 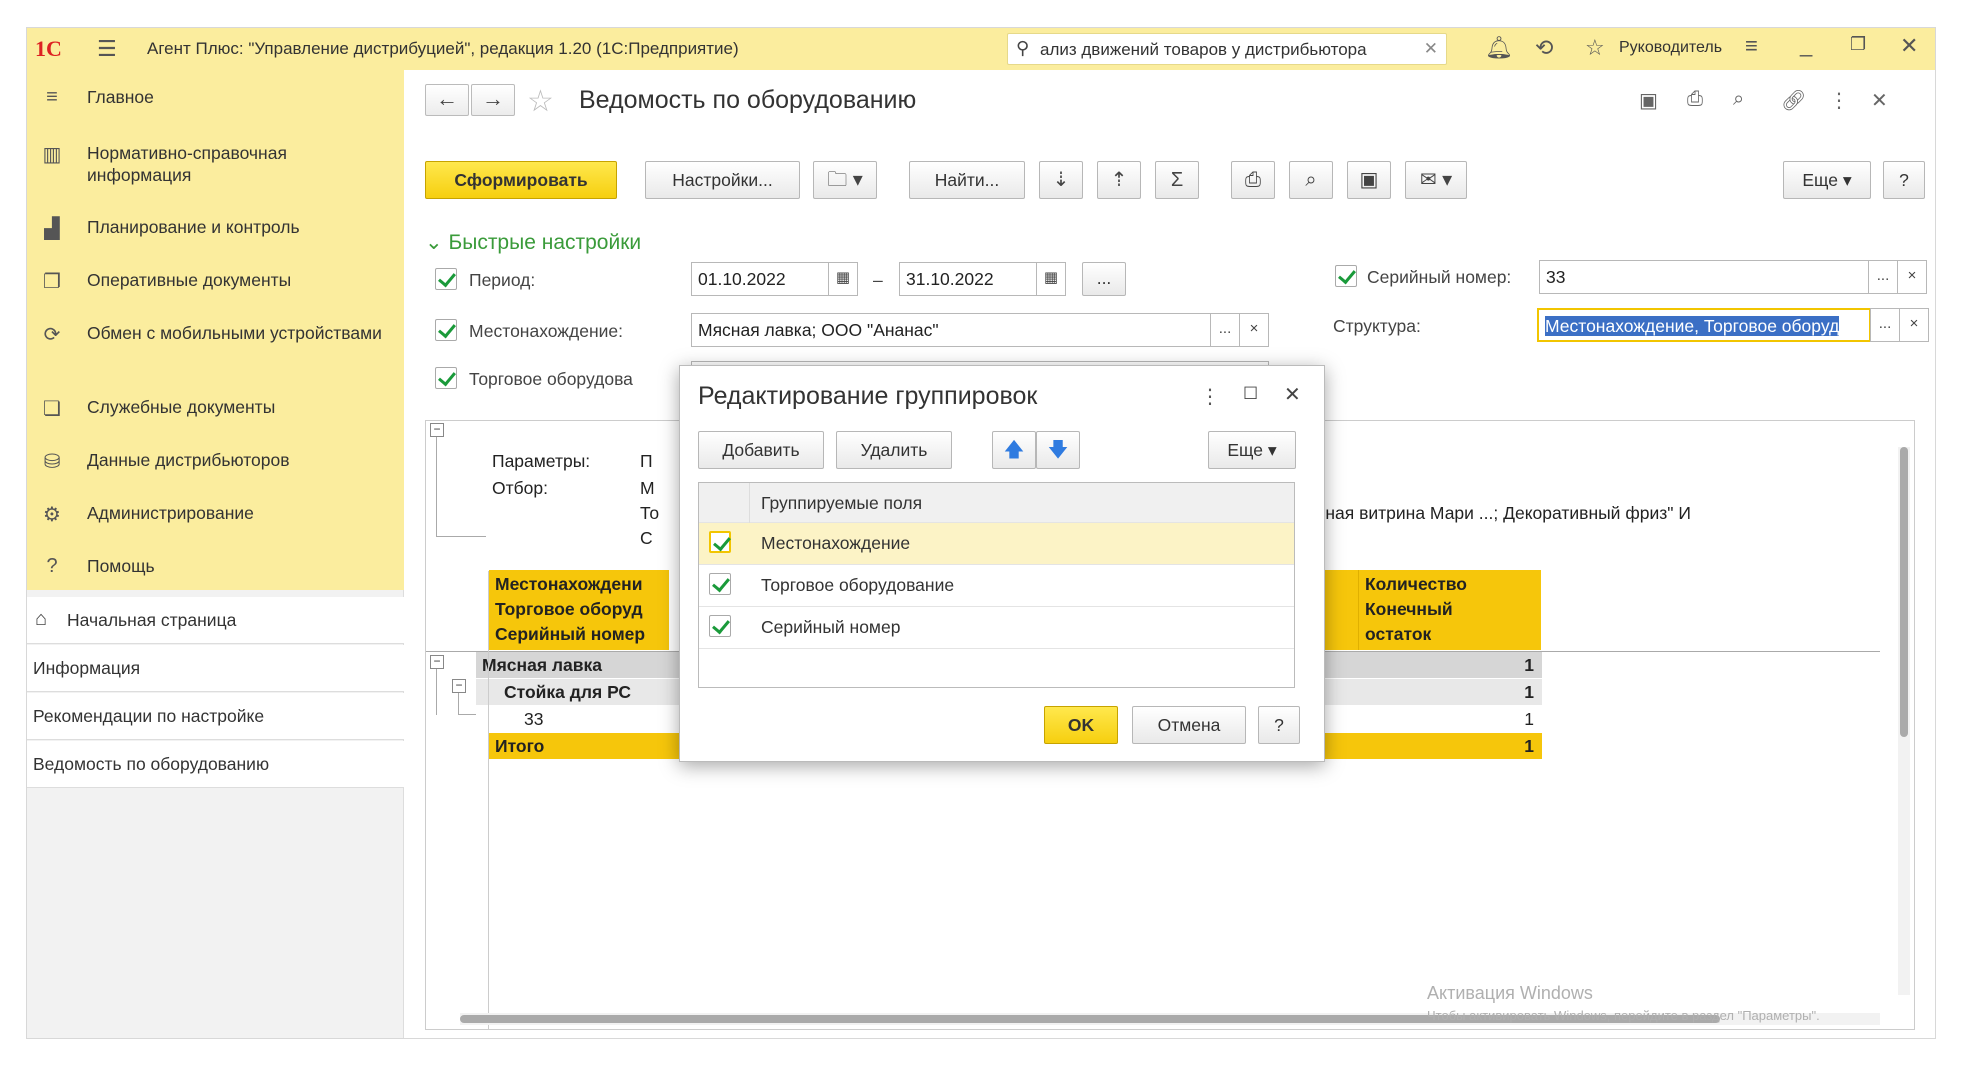 What do you see at coordinates (540, 101) in the screenshot?
I see `favorite-star-icon: ☆` at bounding box center [540, 101].